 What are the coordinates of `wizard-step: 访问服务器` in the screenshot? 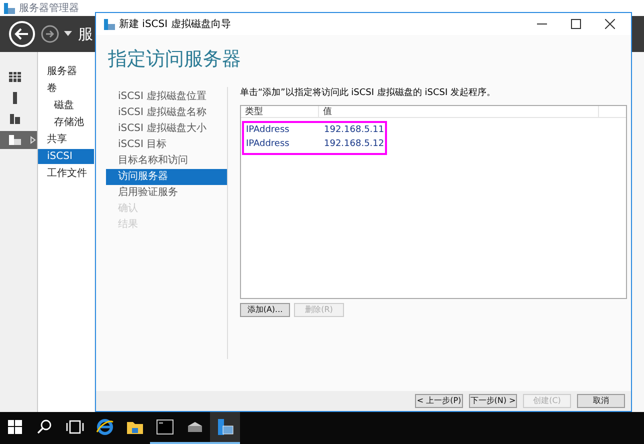 It's located at (166, 177).